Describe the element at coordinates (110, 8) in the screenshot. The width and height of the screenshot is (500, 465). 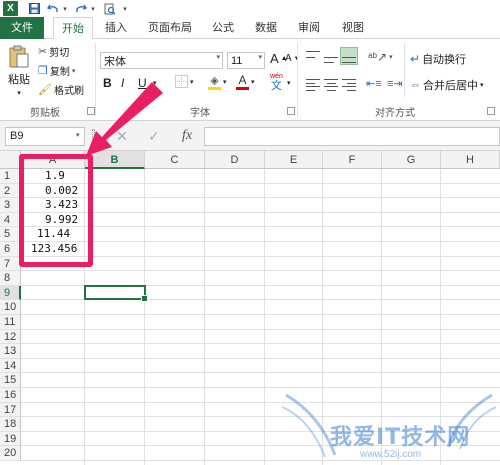
I see `print-preview-icon` at that location.